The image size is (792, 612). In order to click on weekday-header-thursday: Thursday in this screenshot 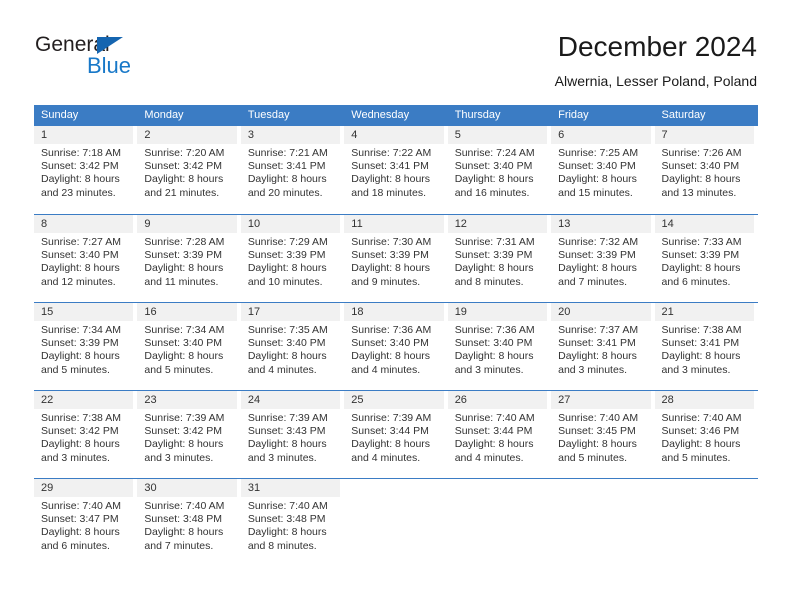, I will do `click(477, 115)`.